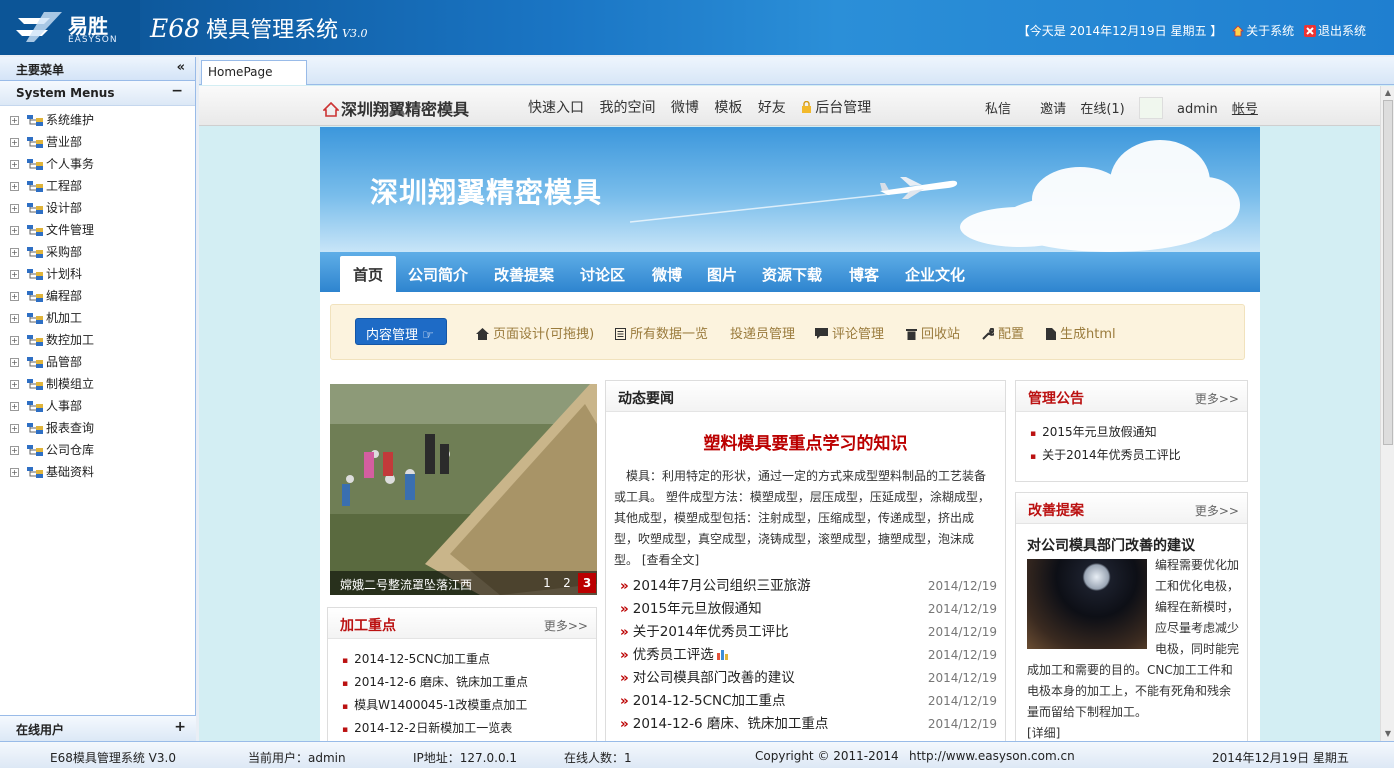 This screenshot has height=768, width=1394. What do you see at coordinates (935, 274) in the screenshot?
I see `site-menu-item: 企业文化` at bounding box center [935, 274].